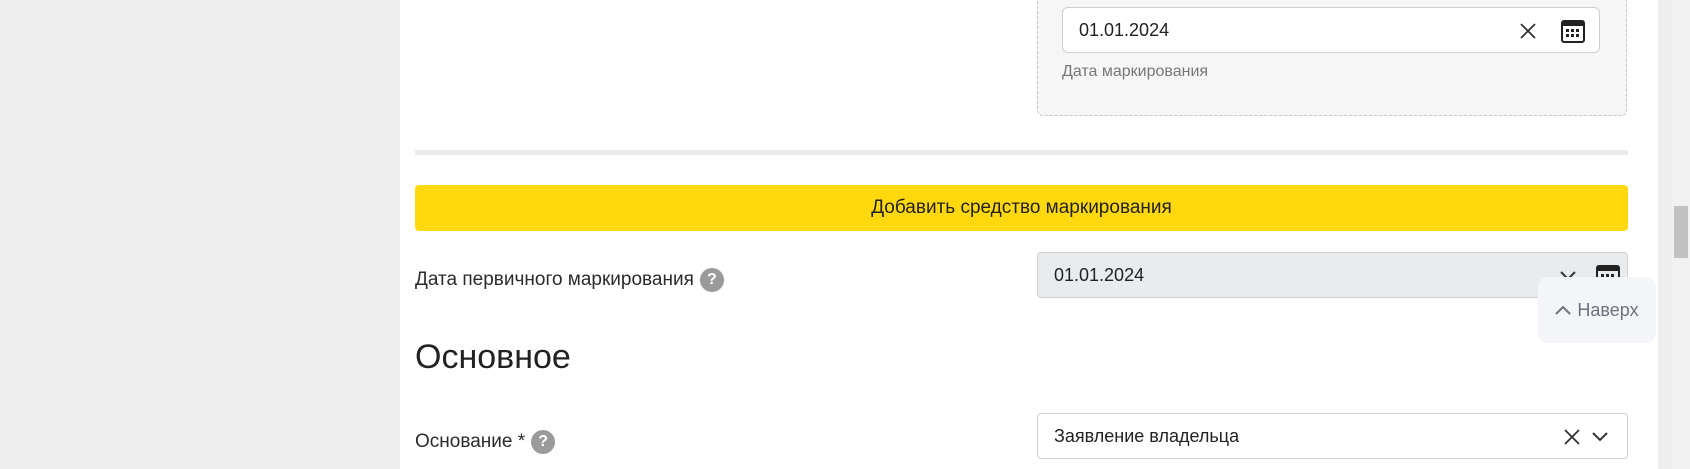  What do you see at coordinates (1563, 310) in the screenshot?
I see `chevron-up-icon` at bounding box center [1563, 310].